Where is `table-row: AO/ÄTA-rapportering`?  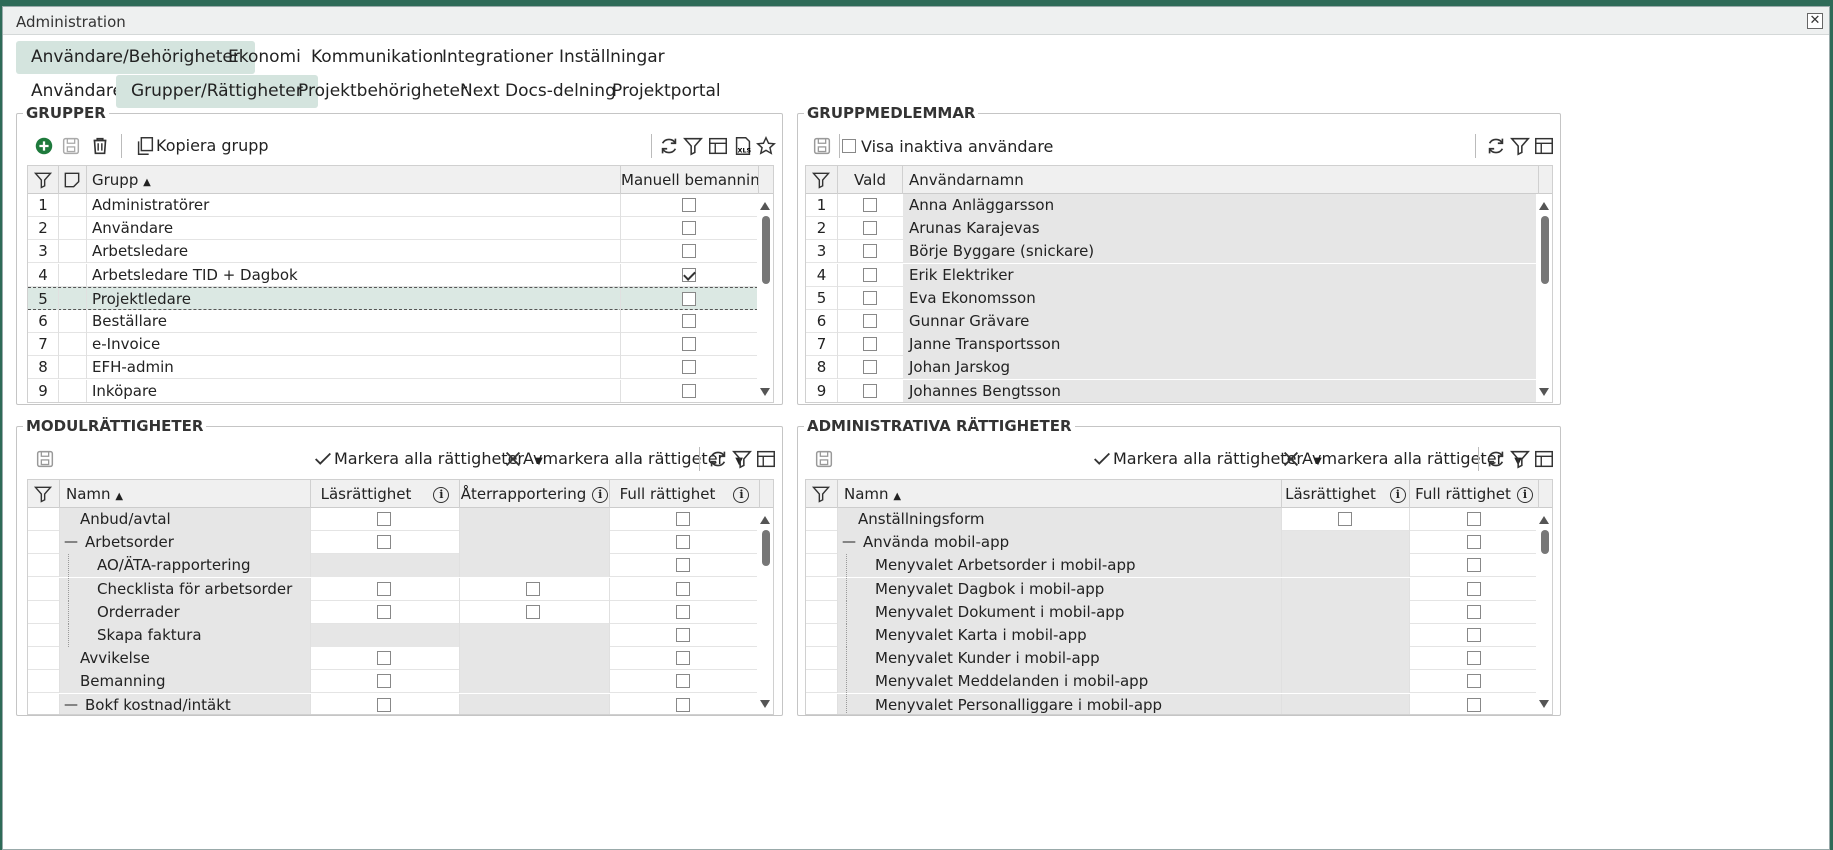
table-row: AO/ÄTA-rapportering is located at coordinates (400, 566).